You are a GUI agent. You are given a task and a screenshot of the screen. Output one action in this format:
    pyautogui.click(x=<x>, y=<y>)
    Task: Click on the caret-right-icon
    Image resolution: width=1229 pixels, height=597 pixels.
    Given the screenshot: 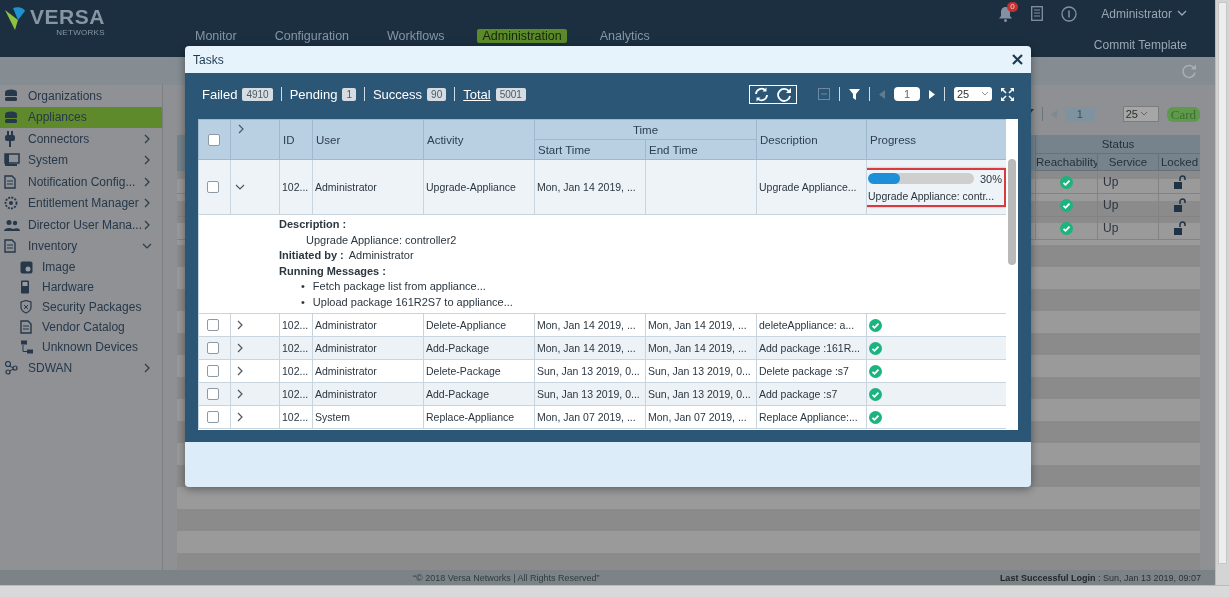 What is the action you would take?
    pyautogui.click(x=932, y=94)
    